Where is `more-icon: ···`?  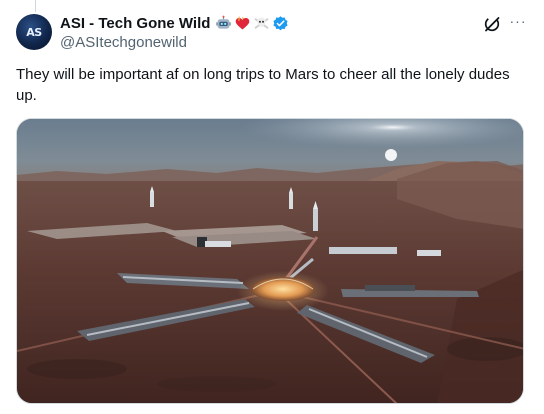 more-icon: ··· is located at coordinates (518, 22).